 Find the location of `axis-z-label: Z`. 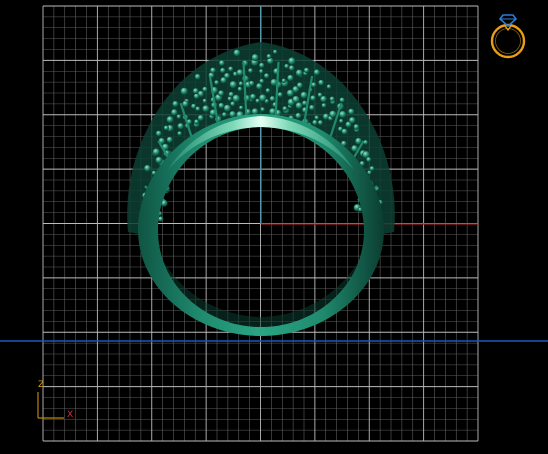

axis-z-label: Z is located at coordinates (41, 385).